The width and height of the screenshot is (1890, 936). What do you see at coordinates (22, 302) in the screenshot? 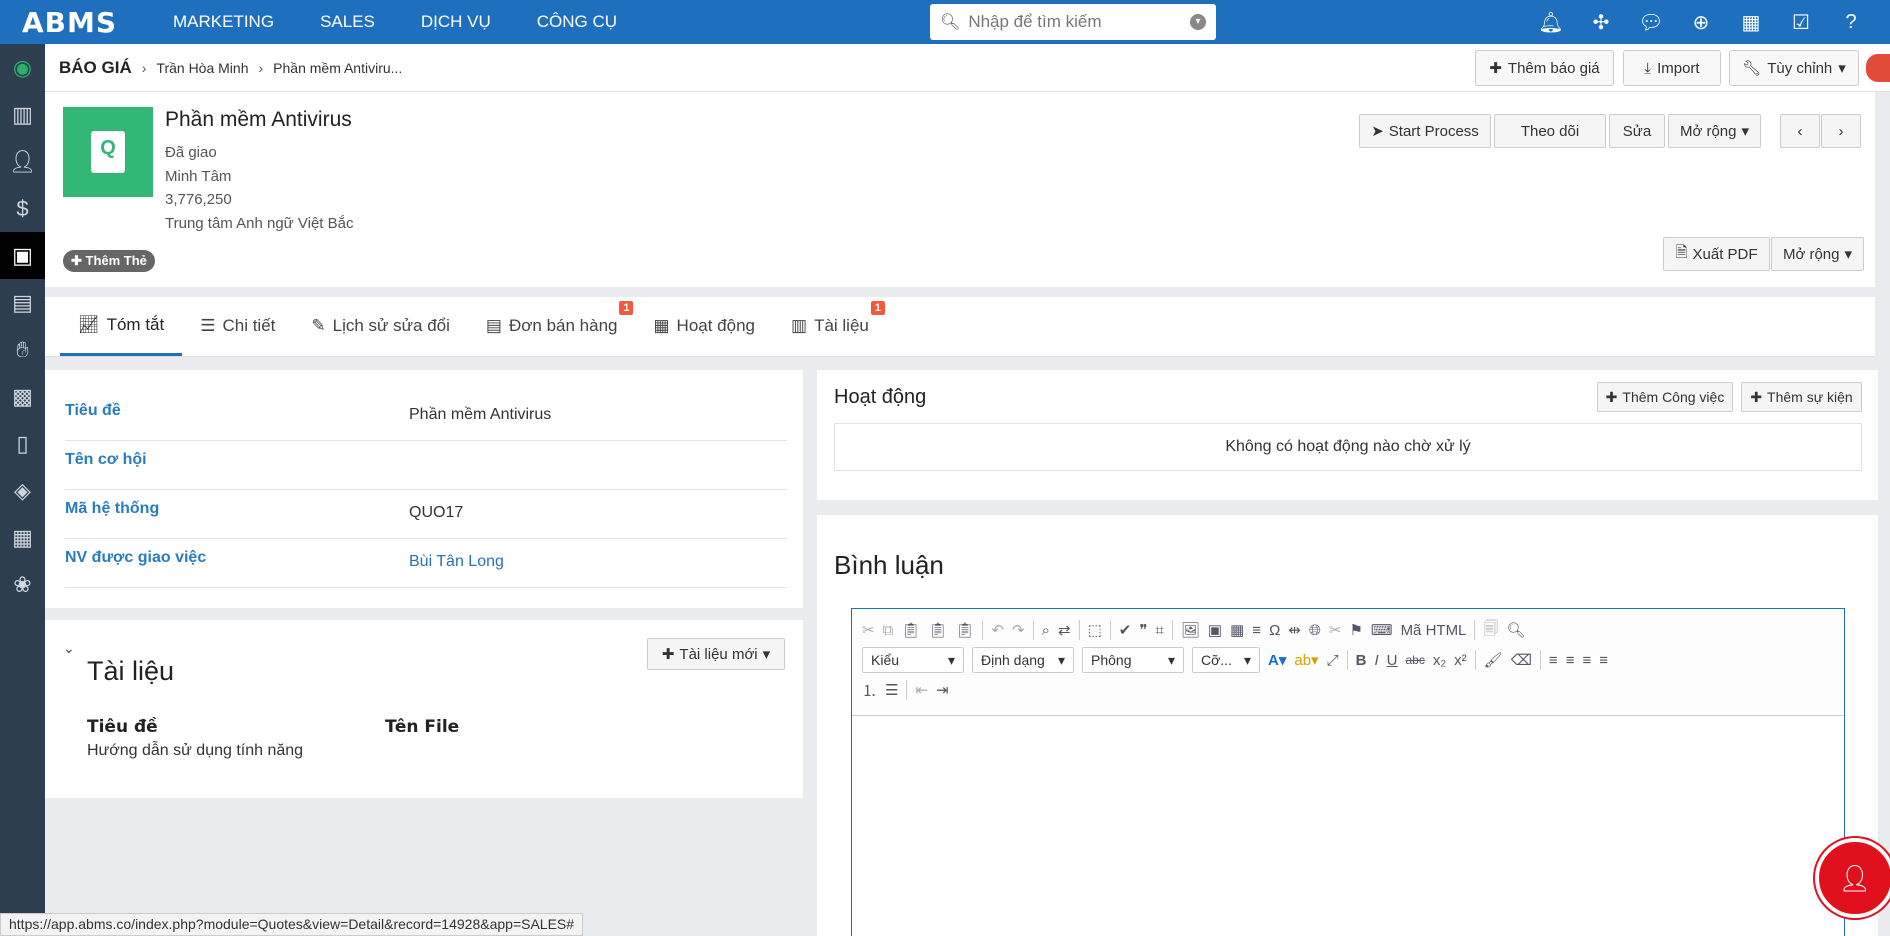
I see `invoice-icon: ▤` at bounding box center [22, 302].